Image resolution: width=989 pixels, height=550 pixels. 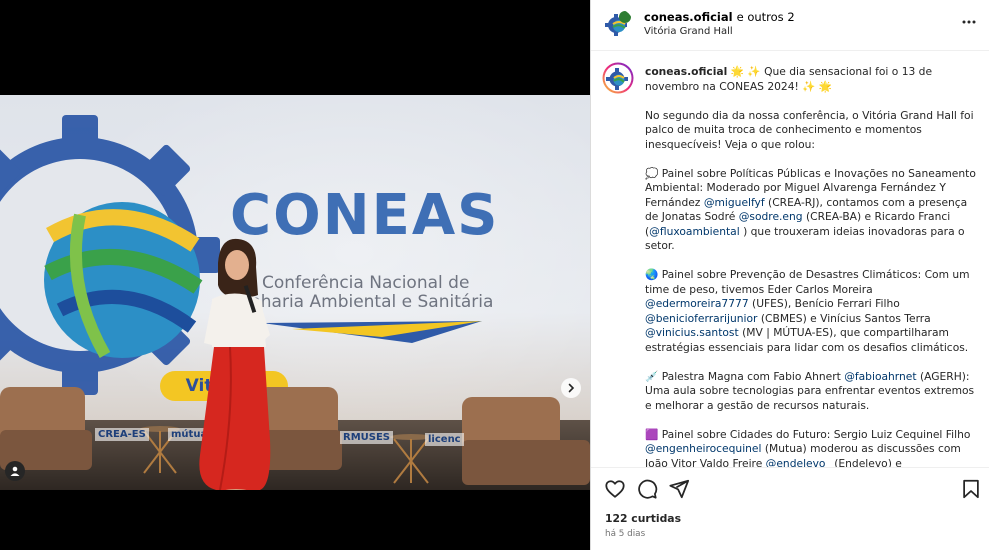 I want to click on armchair-right-seat, so click(x=526, y=462).